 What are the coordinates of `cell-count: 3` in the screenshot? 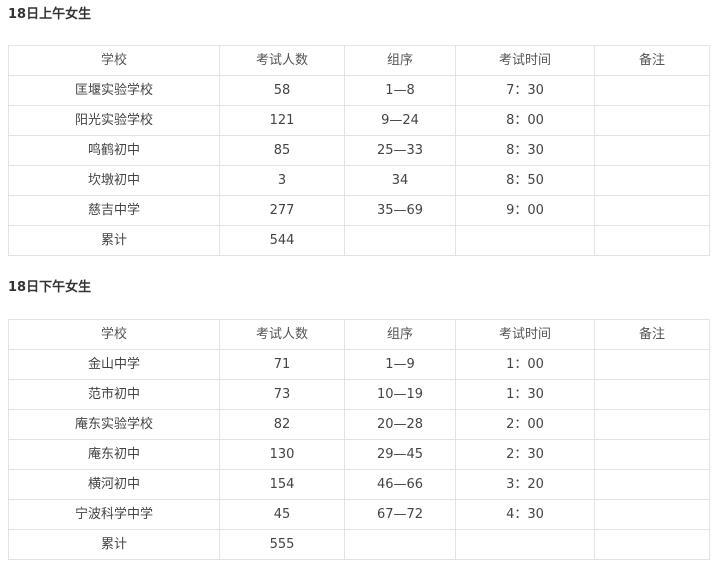 It's located at (282, 180).